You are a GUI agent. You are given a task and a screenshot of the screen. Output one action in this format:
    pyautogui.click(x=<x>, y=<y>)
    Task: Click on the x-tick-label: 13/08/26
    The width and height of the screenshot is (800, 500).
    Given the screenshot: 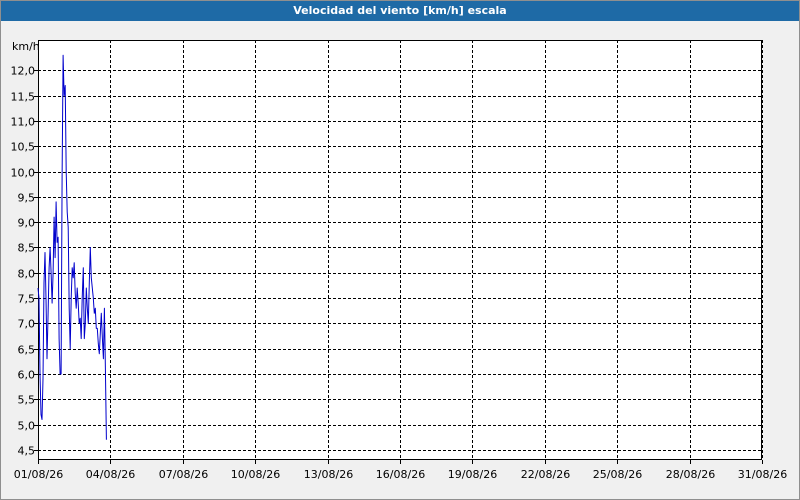 What is the action you would take?
    pyautogui.click(x=328, y=474)
    